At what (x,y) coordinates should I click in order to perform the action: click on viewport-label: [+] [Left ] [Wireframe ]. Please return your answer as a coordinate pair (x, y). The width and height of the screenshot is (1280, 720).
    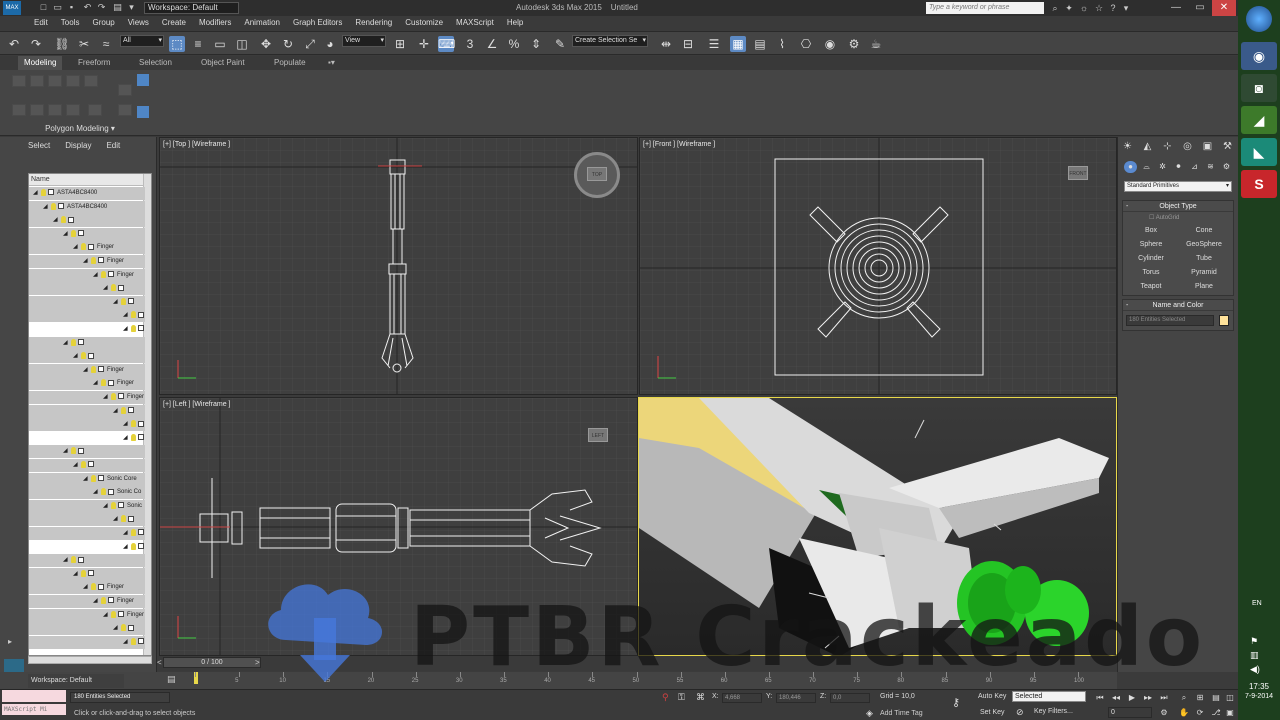
    Looking at the image, I should click on (197, 404).